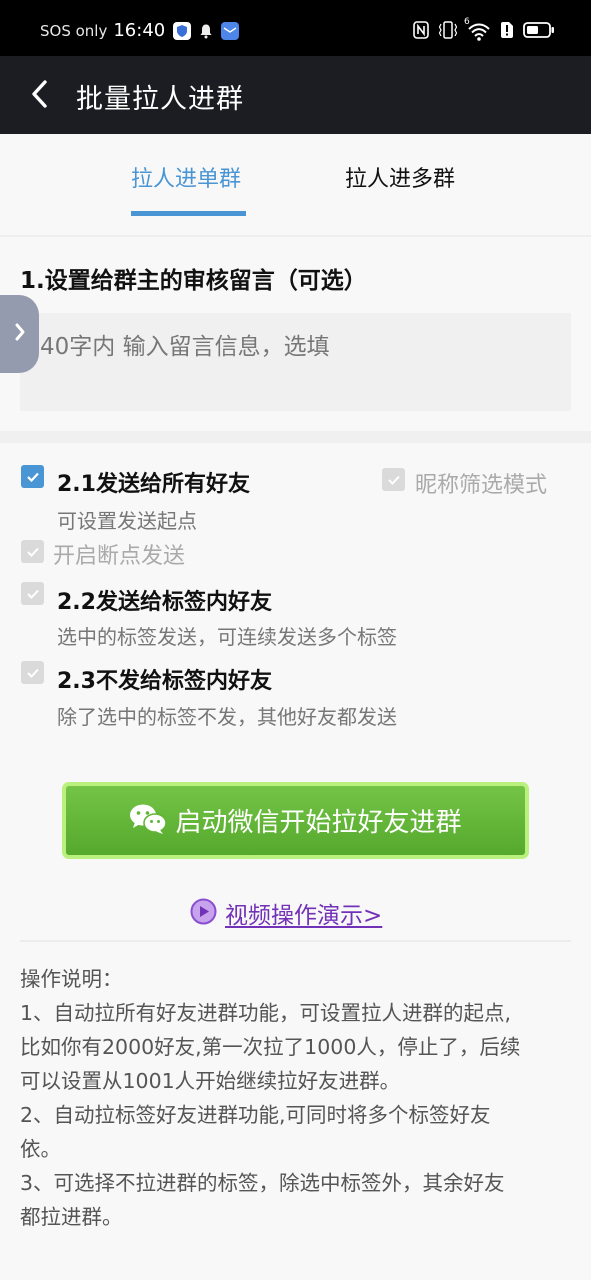 This screenshot has height=1280, width=591. I want to click on video-demo-label: 视频操作演示>, so click(304, 916).